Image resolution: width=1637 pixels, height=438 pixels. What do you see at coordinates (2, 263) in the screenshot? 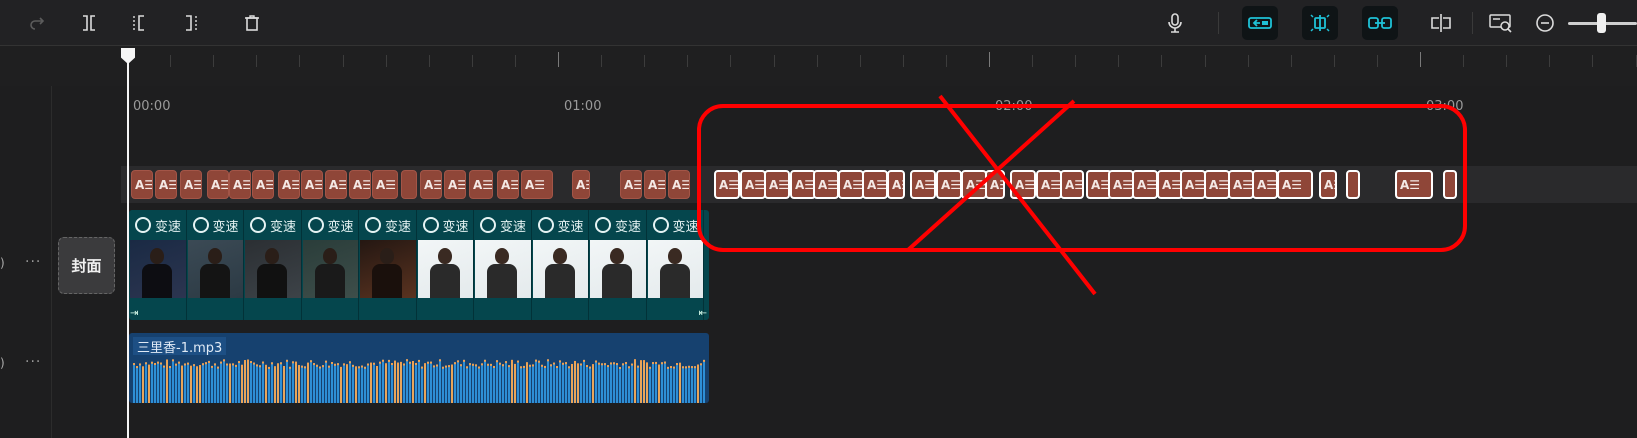
I see `video-track-audio-icon: )` at bounding box center [2, 263].